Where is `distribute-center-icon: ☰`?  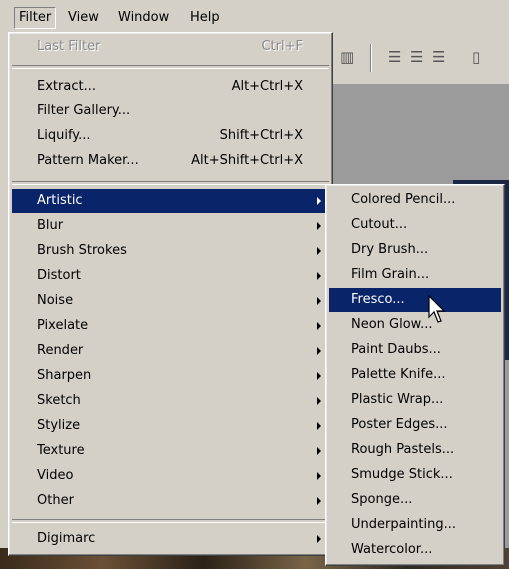
distribute-center-icon: ☰ is located at coordinates (416, 57).